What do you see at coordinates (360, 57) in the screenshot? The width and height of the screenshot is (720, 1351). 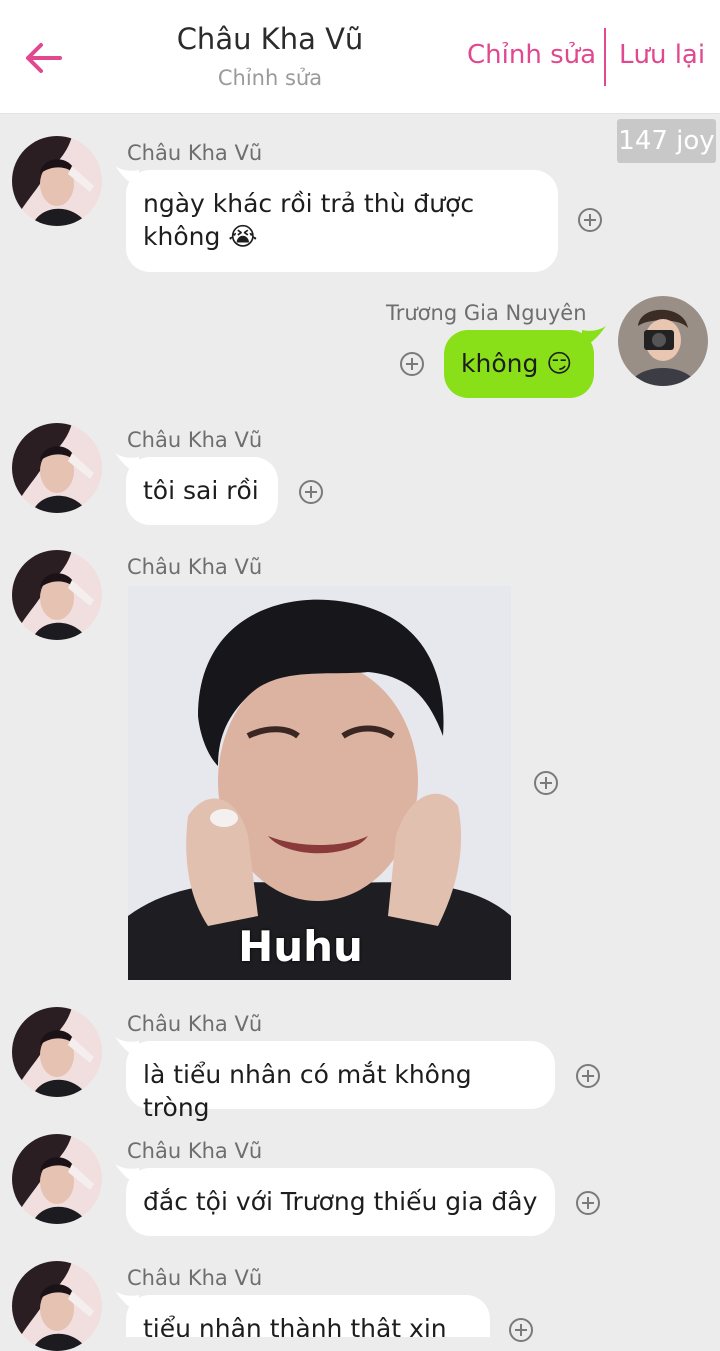 I see `top-bar: Châu Kha Vũ Chỉnh sửa Chỉnh sửa Lưu lại` at bounding box center [360, 57].